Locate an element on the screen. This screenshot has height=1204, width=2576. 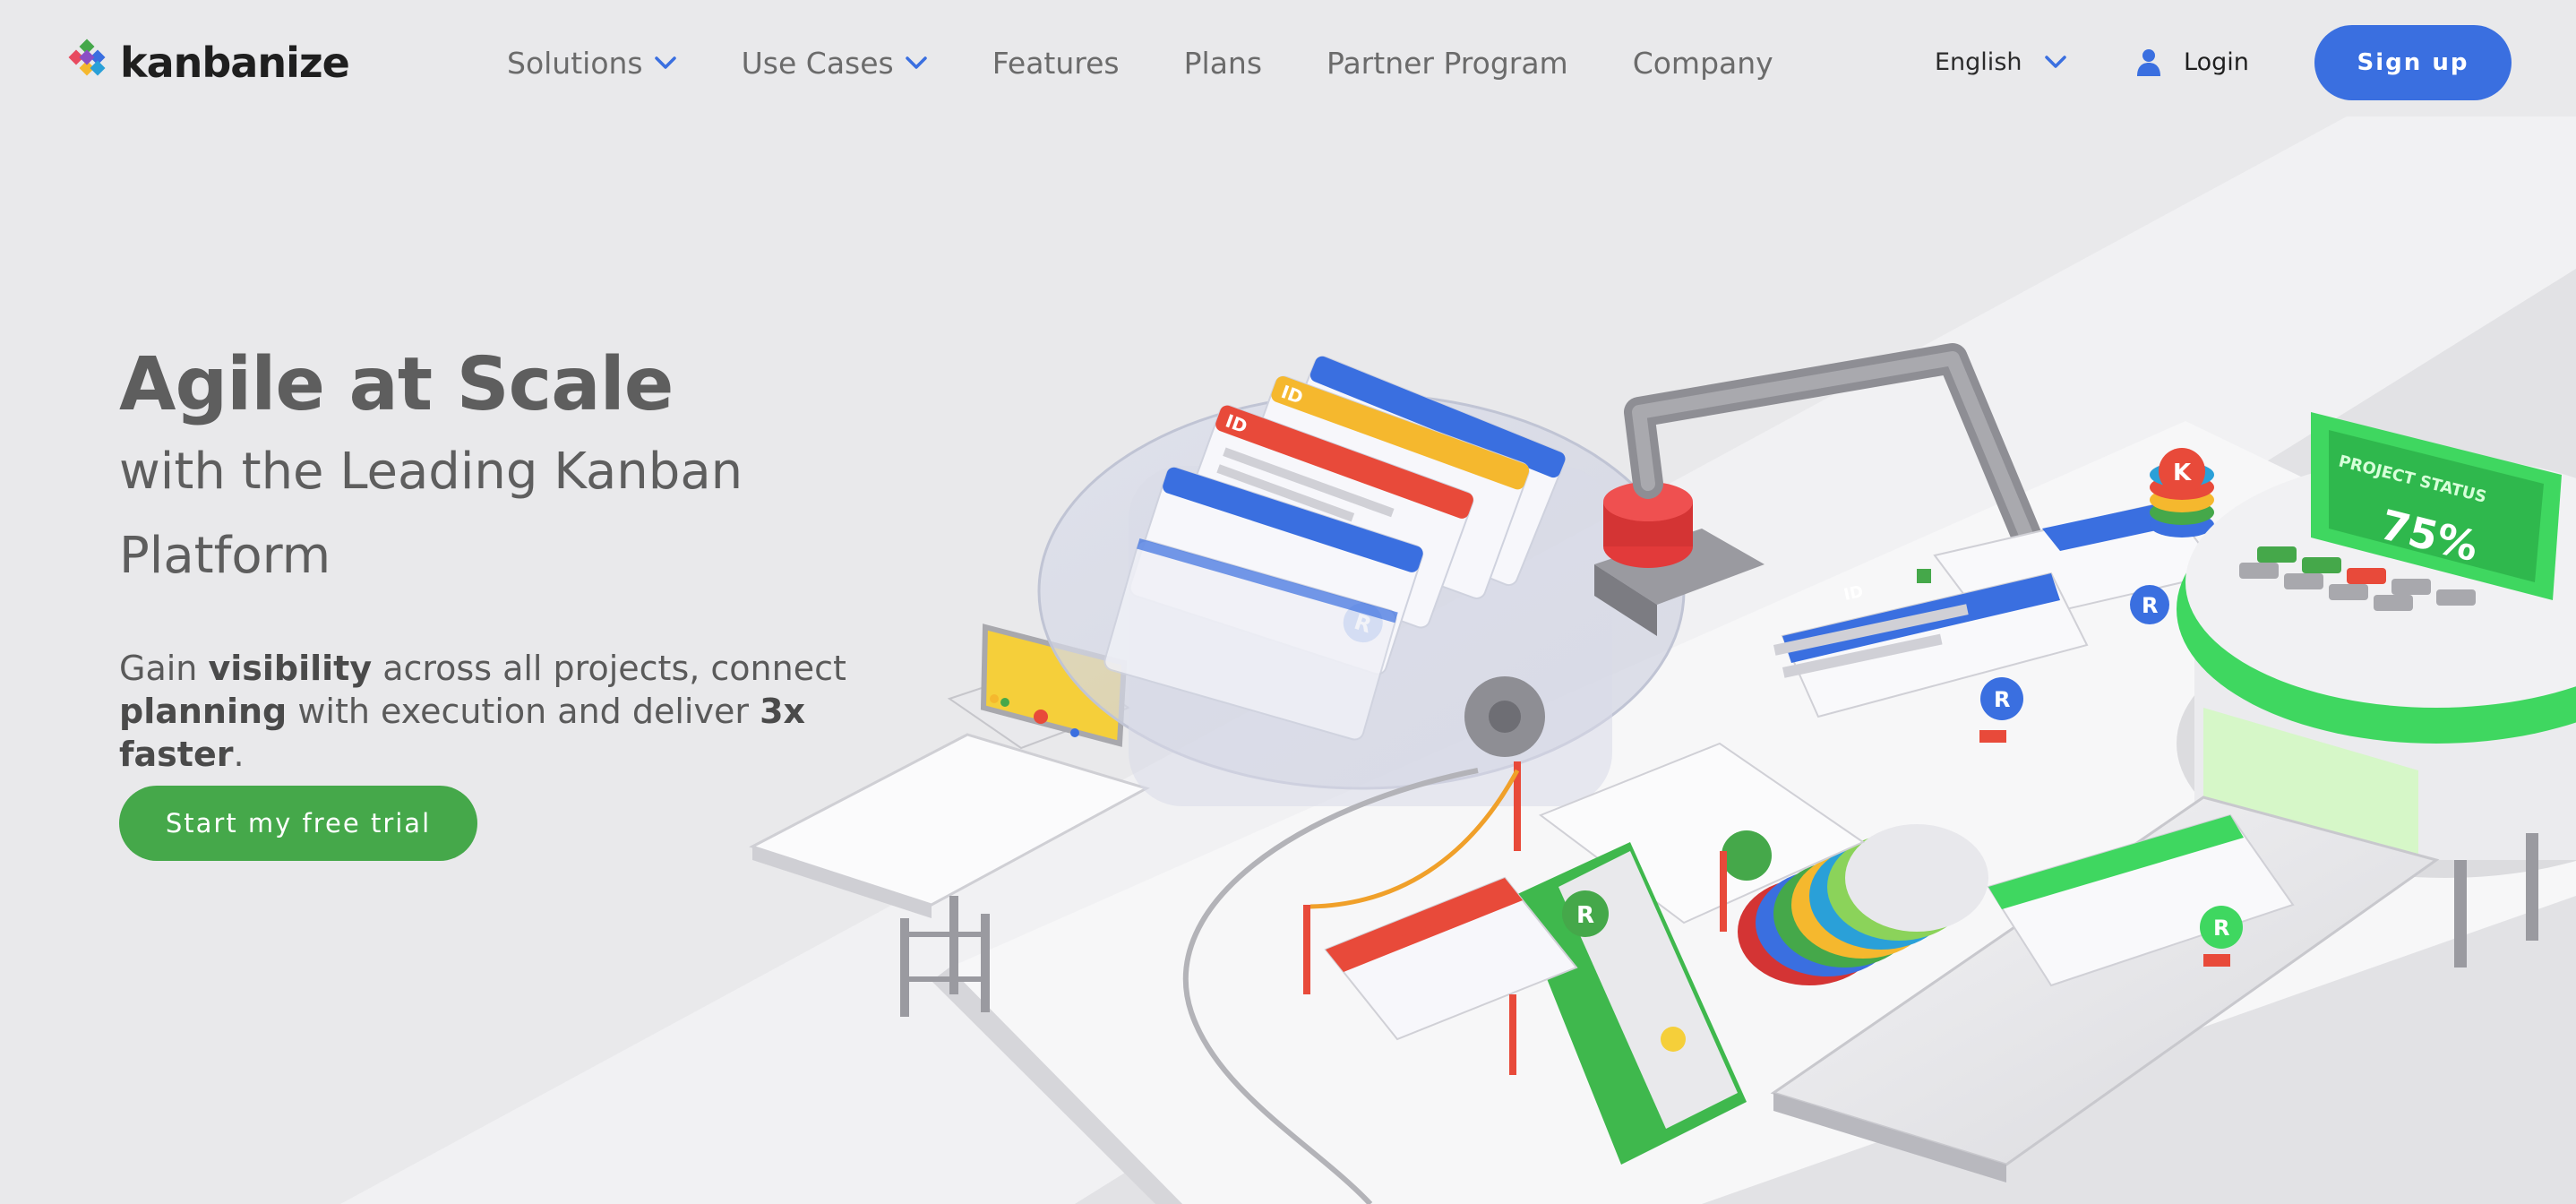
nav-partner-program: Partner Program is located at coordinates (1447, 63).